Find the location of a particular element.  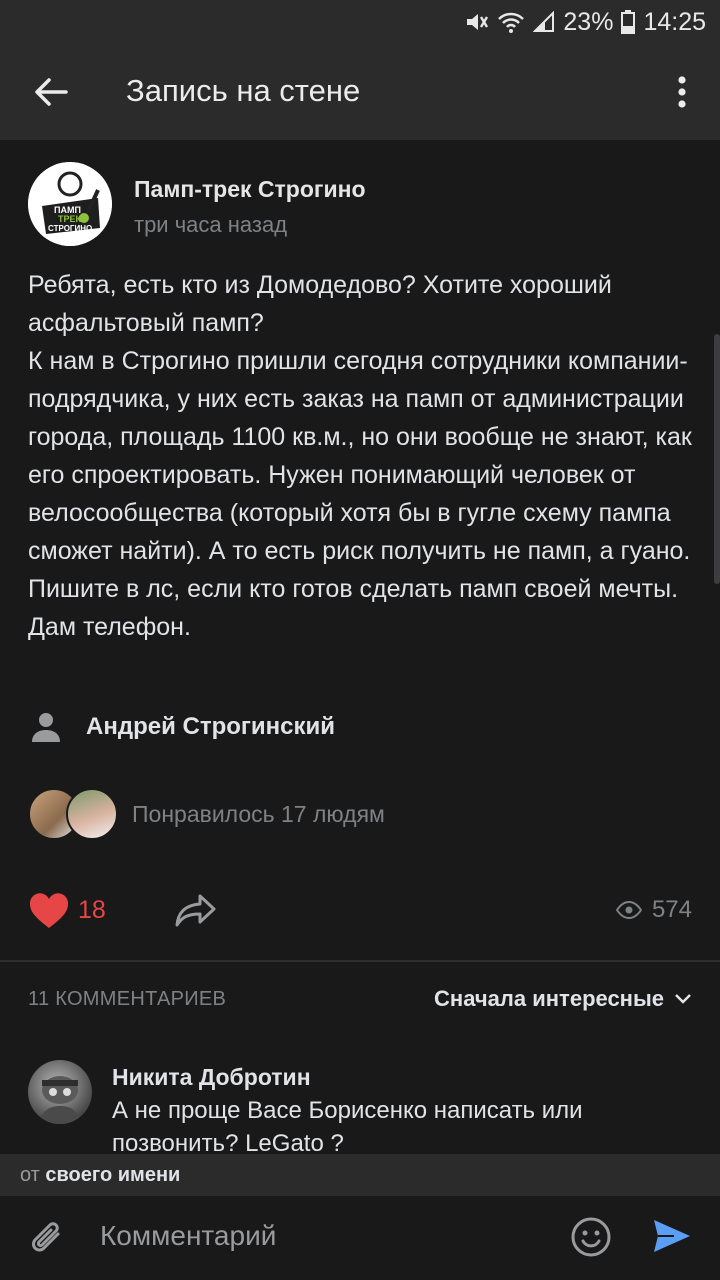

views-counter: 574 is located at coordinates (653, 910).